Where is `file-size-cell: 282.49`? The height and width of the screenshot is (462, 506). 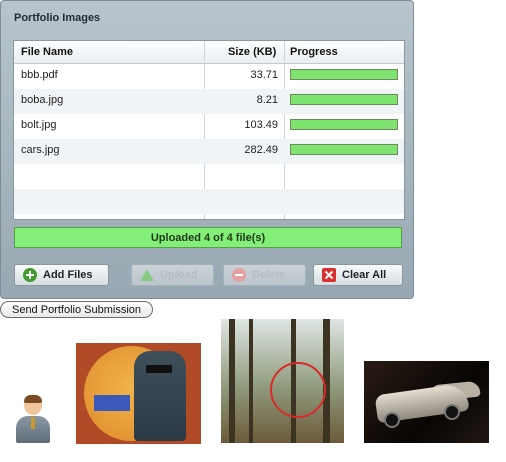 file-size-cell: 282.49 is located at coordinates (261, 150).